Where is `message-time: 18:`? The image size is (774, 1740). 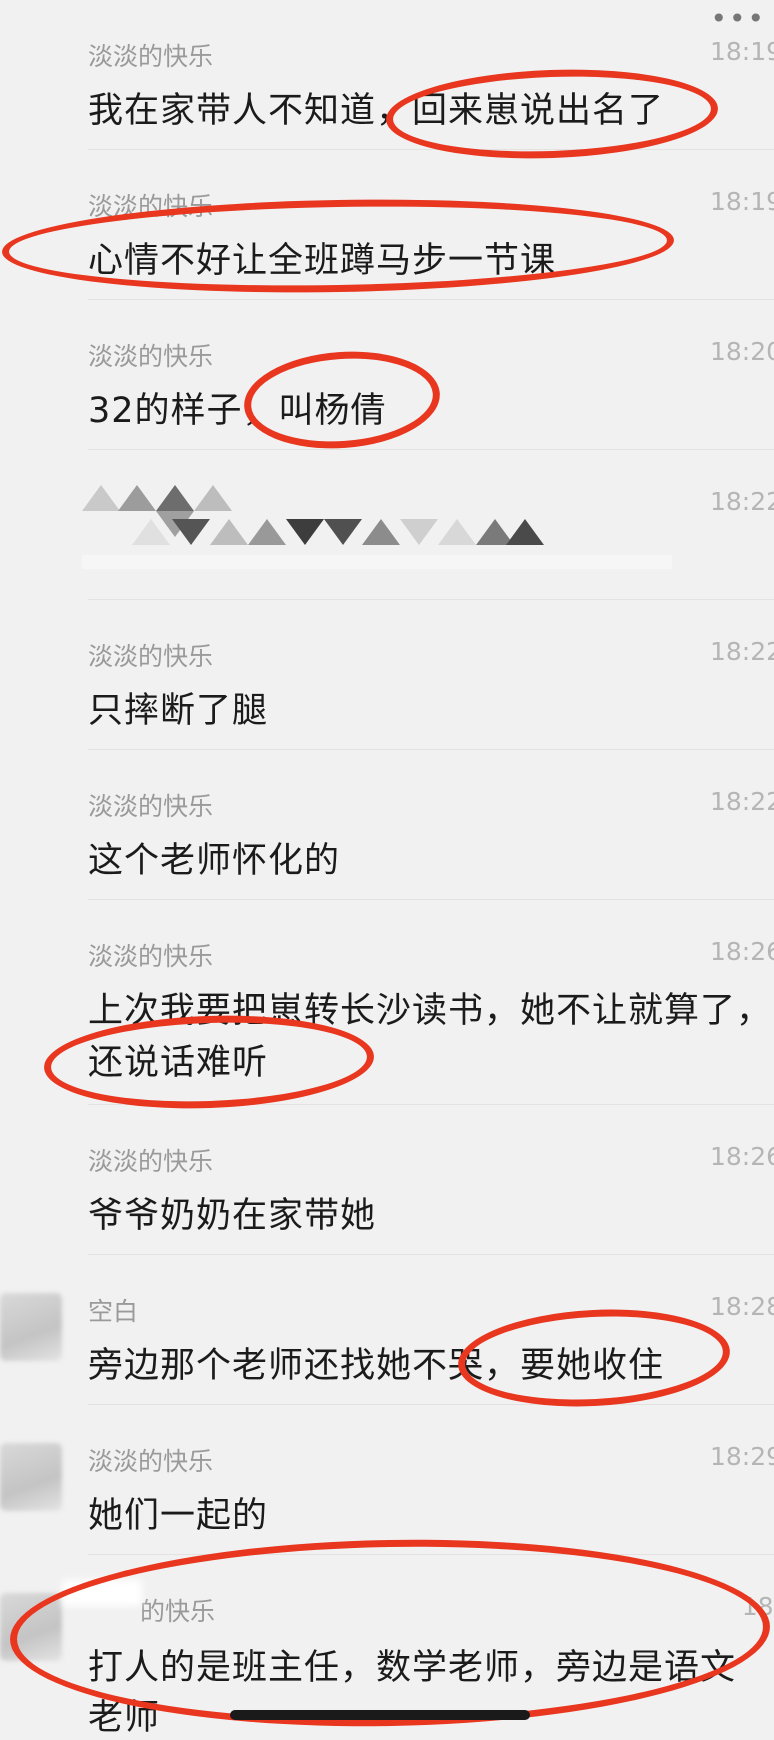 message-time: 18: is located at coordinates (757, 1606).